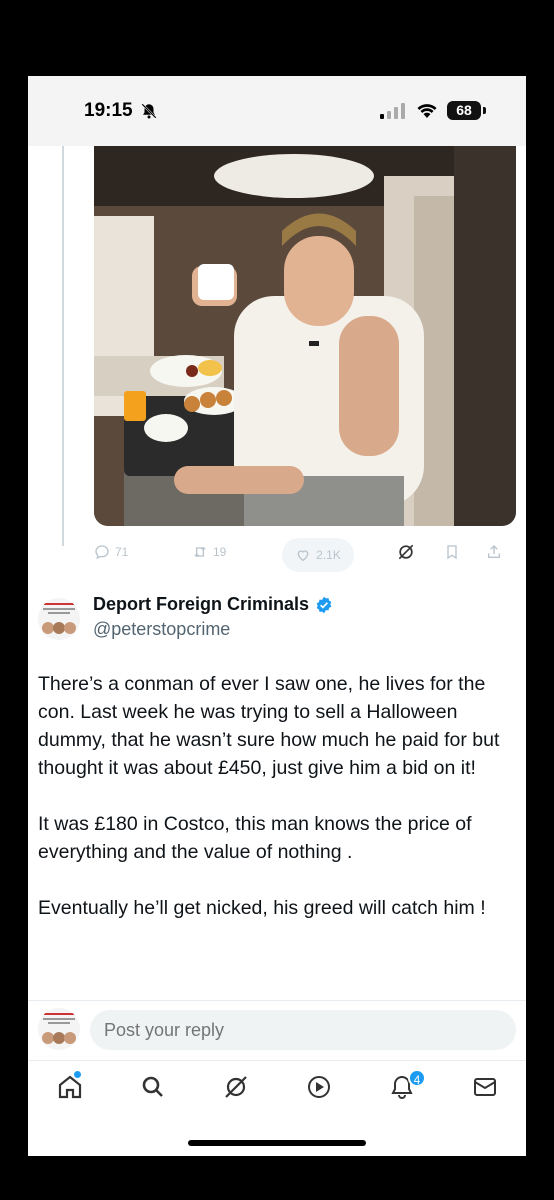 The width and height of the screenshot is (554, 1200). I want to click on post-action-bar: 71 19 2.1K, so click(305, 556).